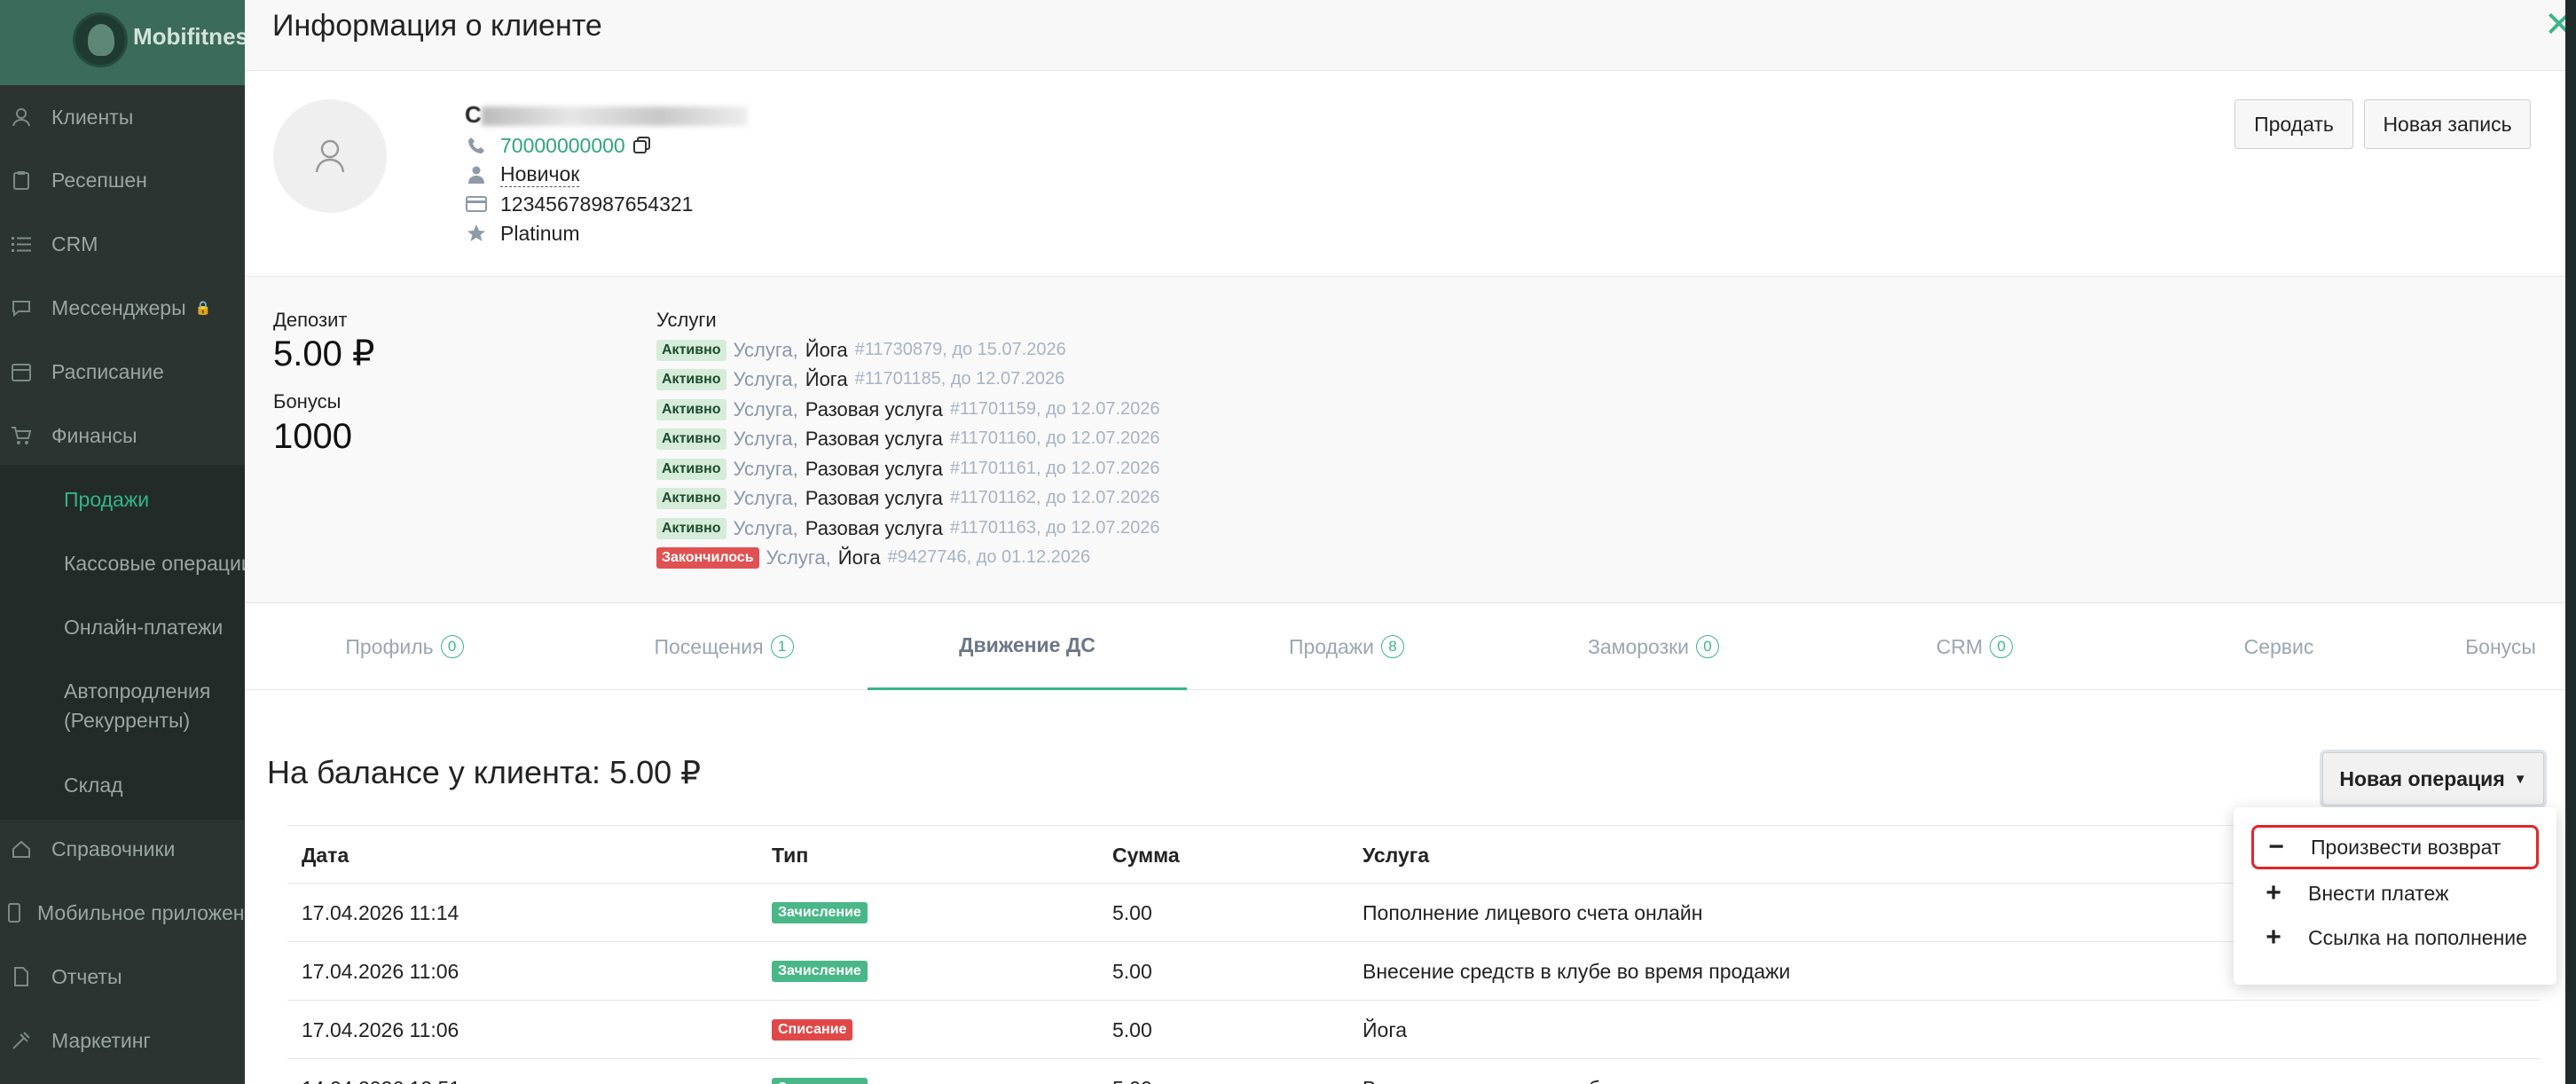 This screenshot has width=2576, height=1084. I want to click on service-meta: #9427746, до 01.12.2026, so click(989, 557).